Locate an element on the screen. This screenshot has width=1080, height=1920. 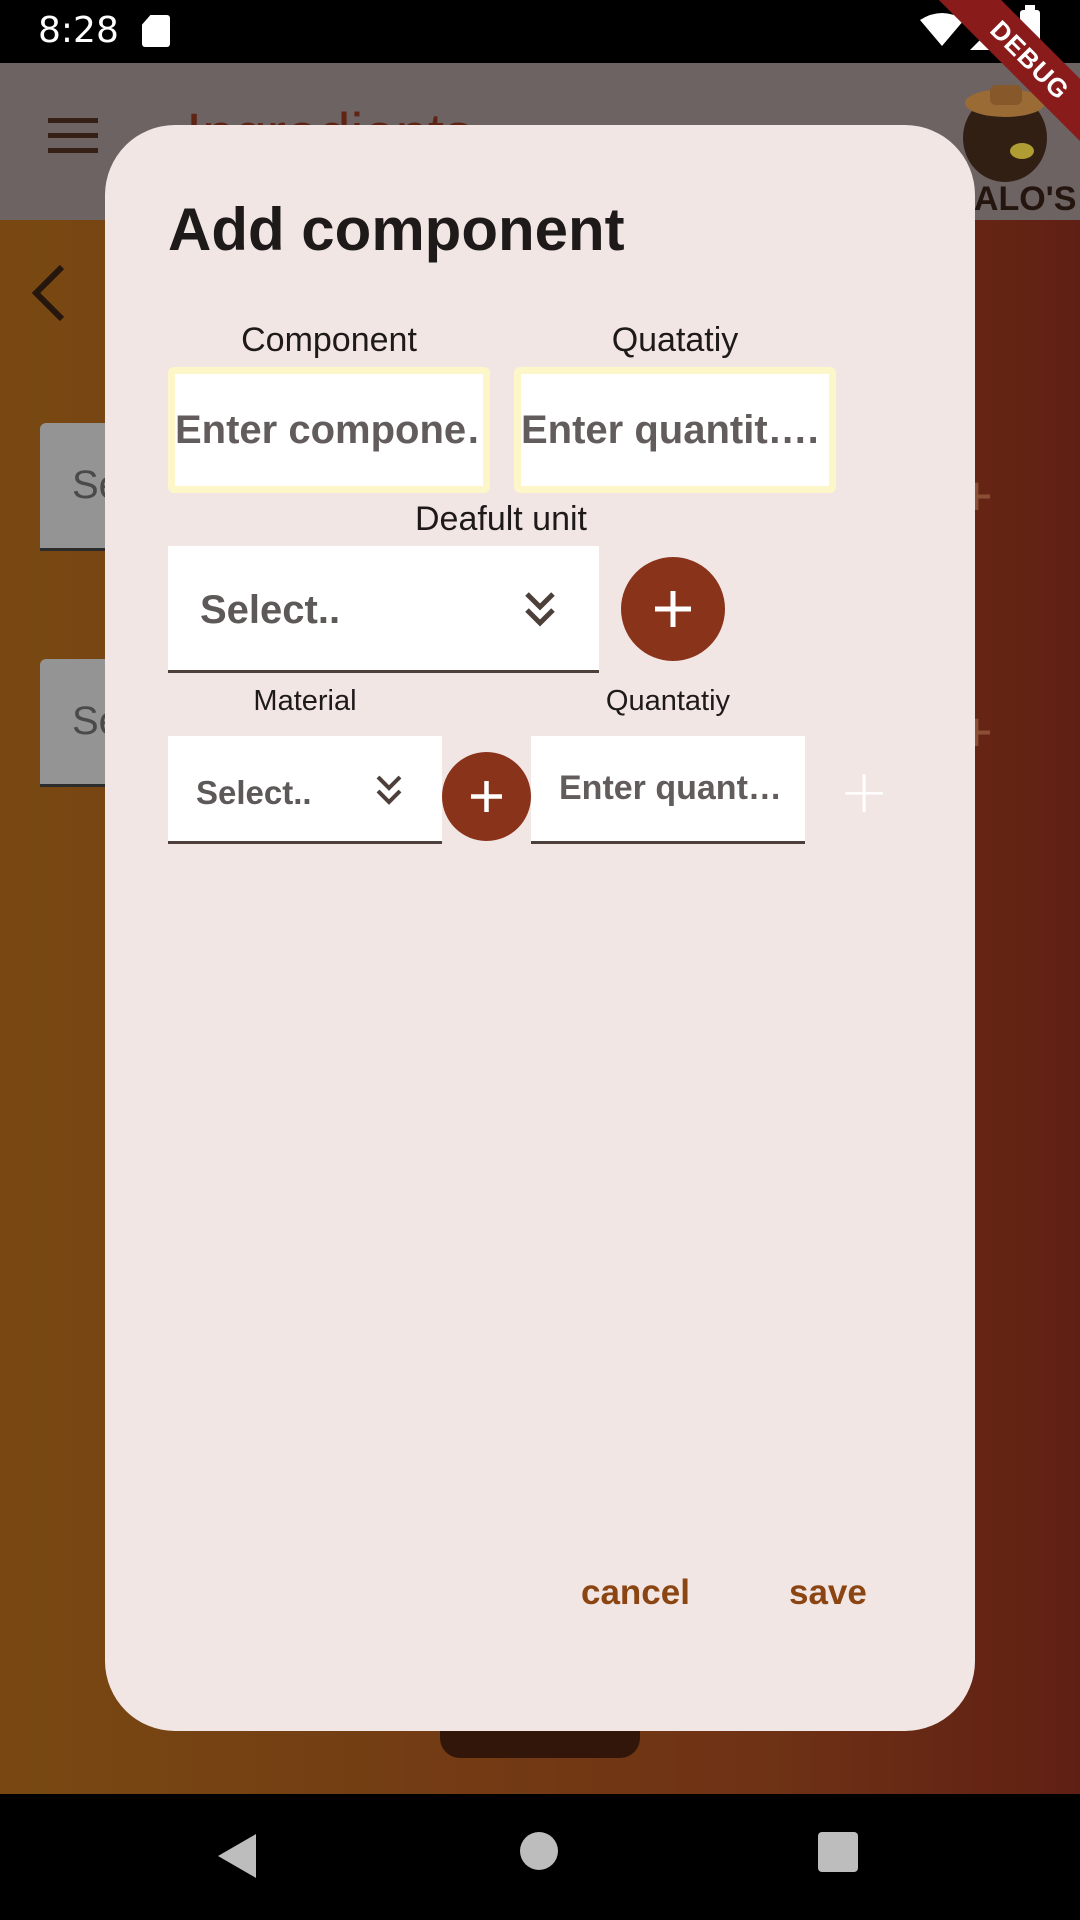
material-value: Select.. is located at coordinates (254, 792).